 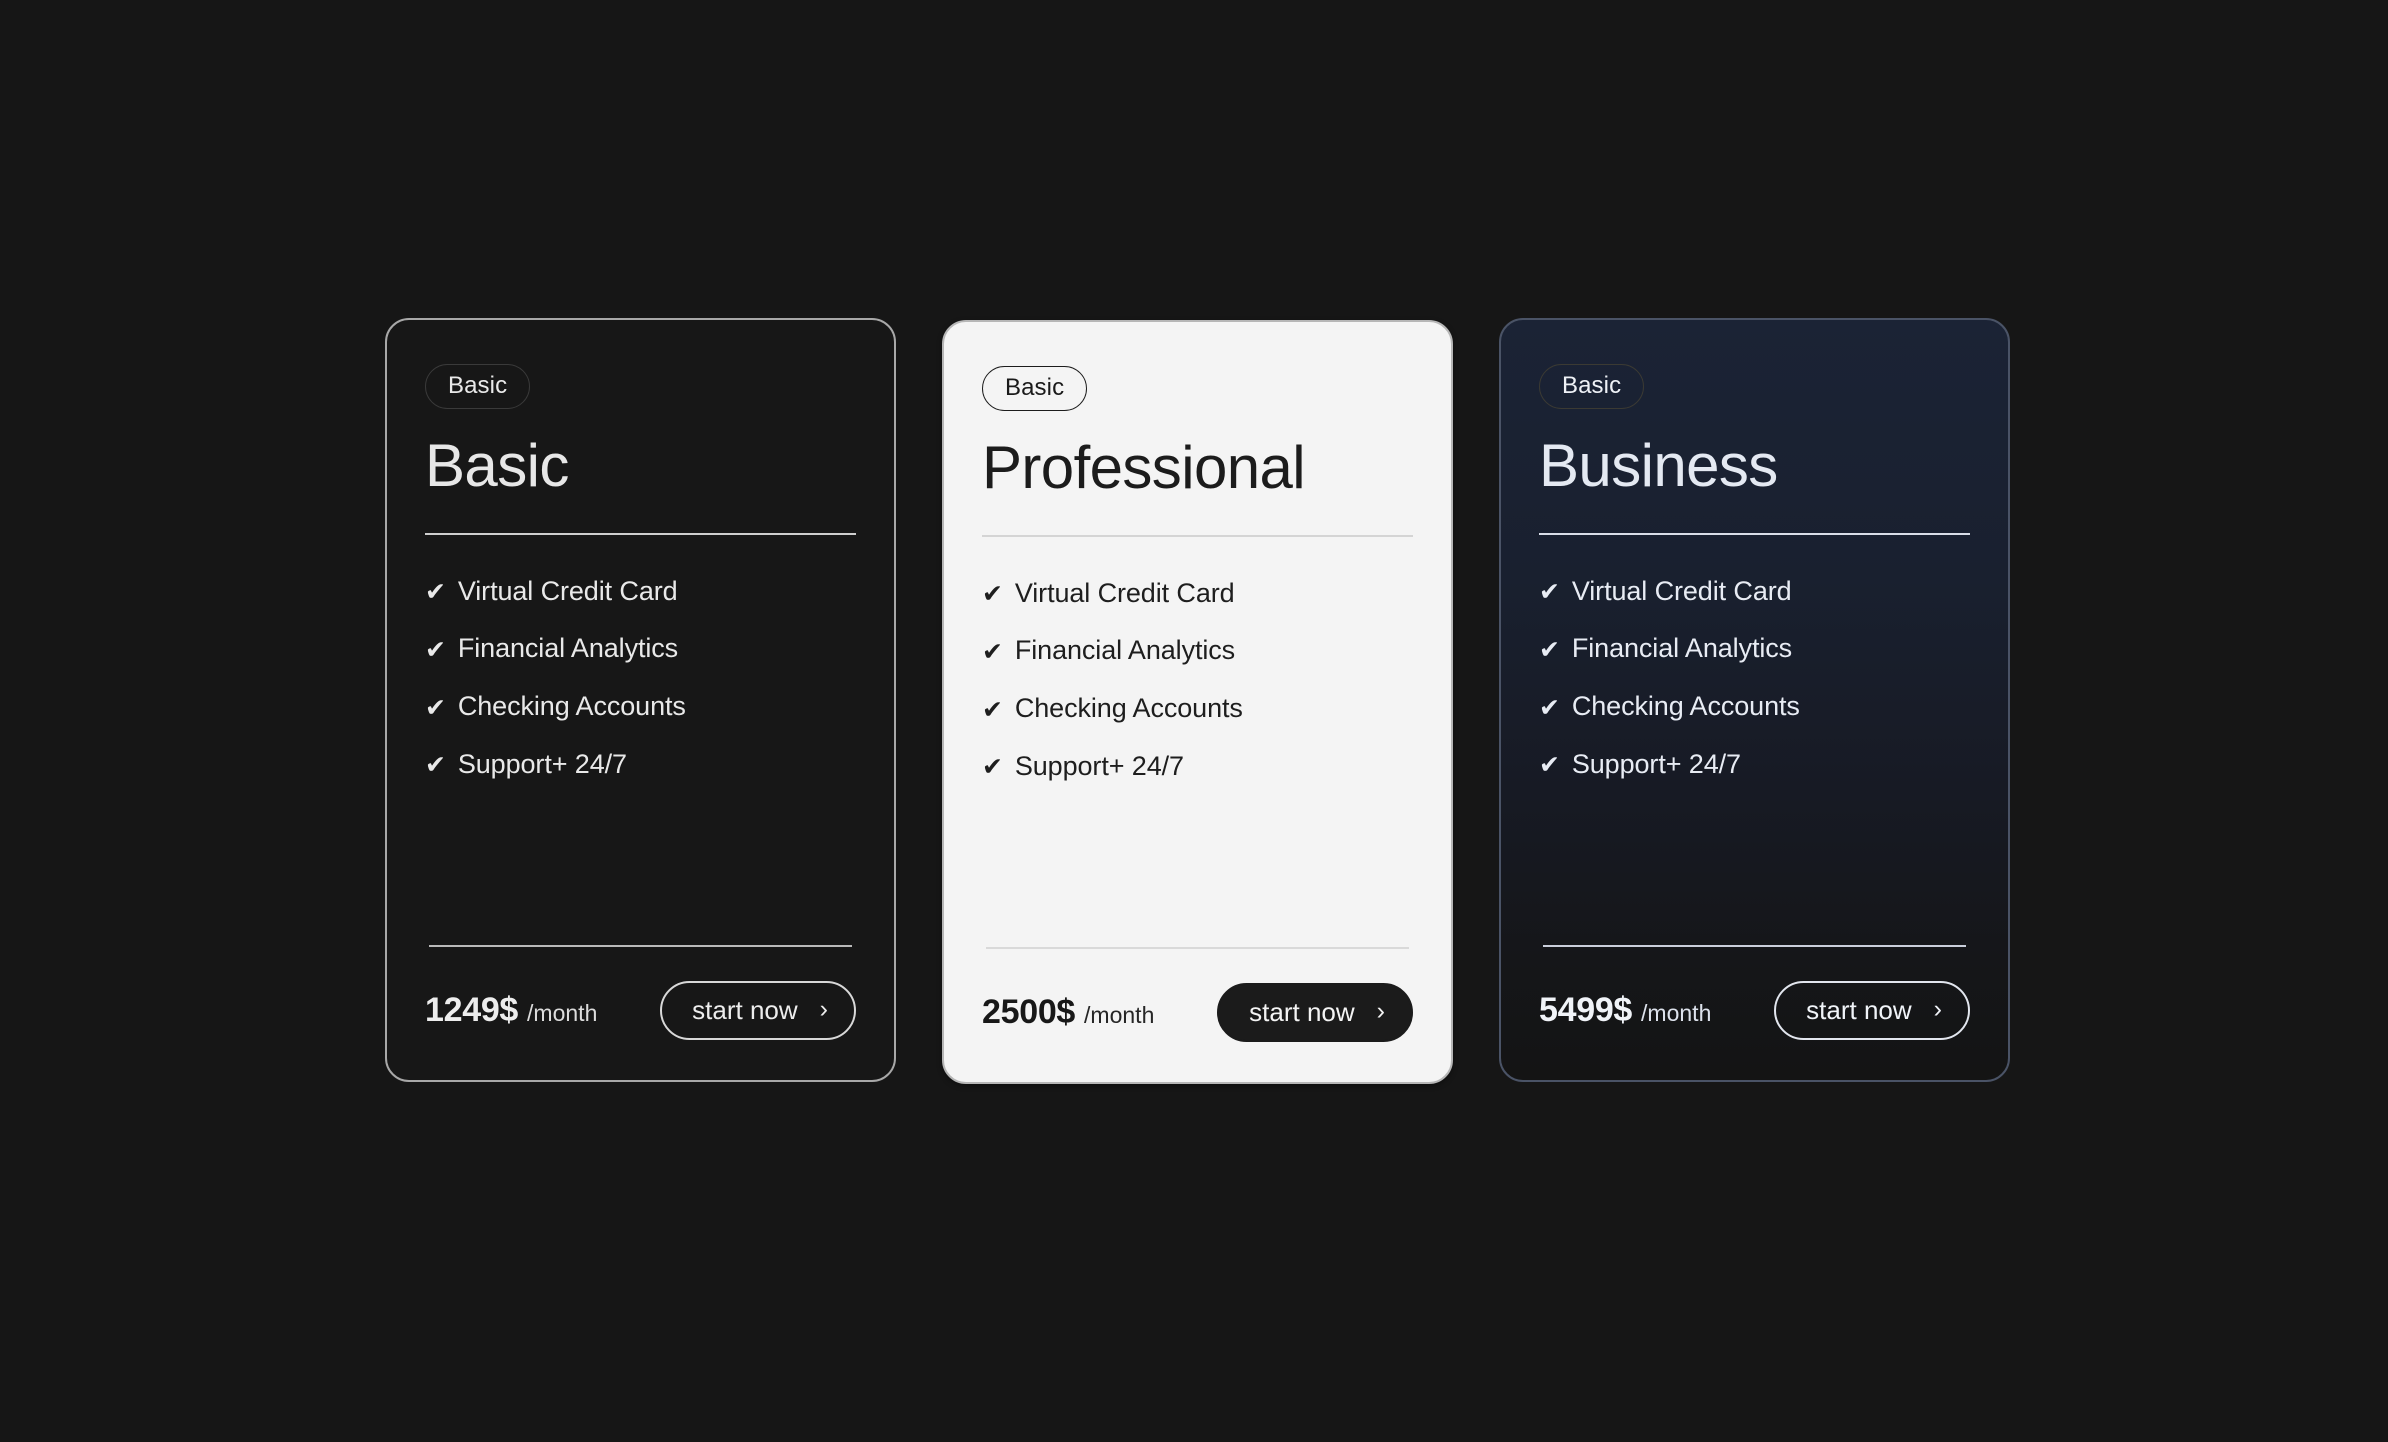 What do you see at coordinates (1144, 467) in the screenshot?
I see `plan-title: Professional` at bounding box center [1144, 467].